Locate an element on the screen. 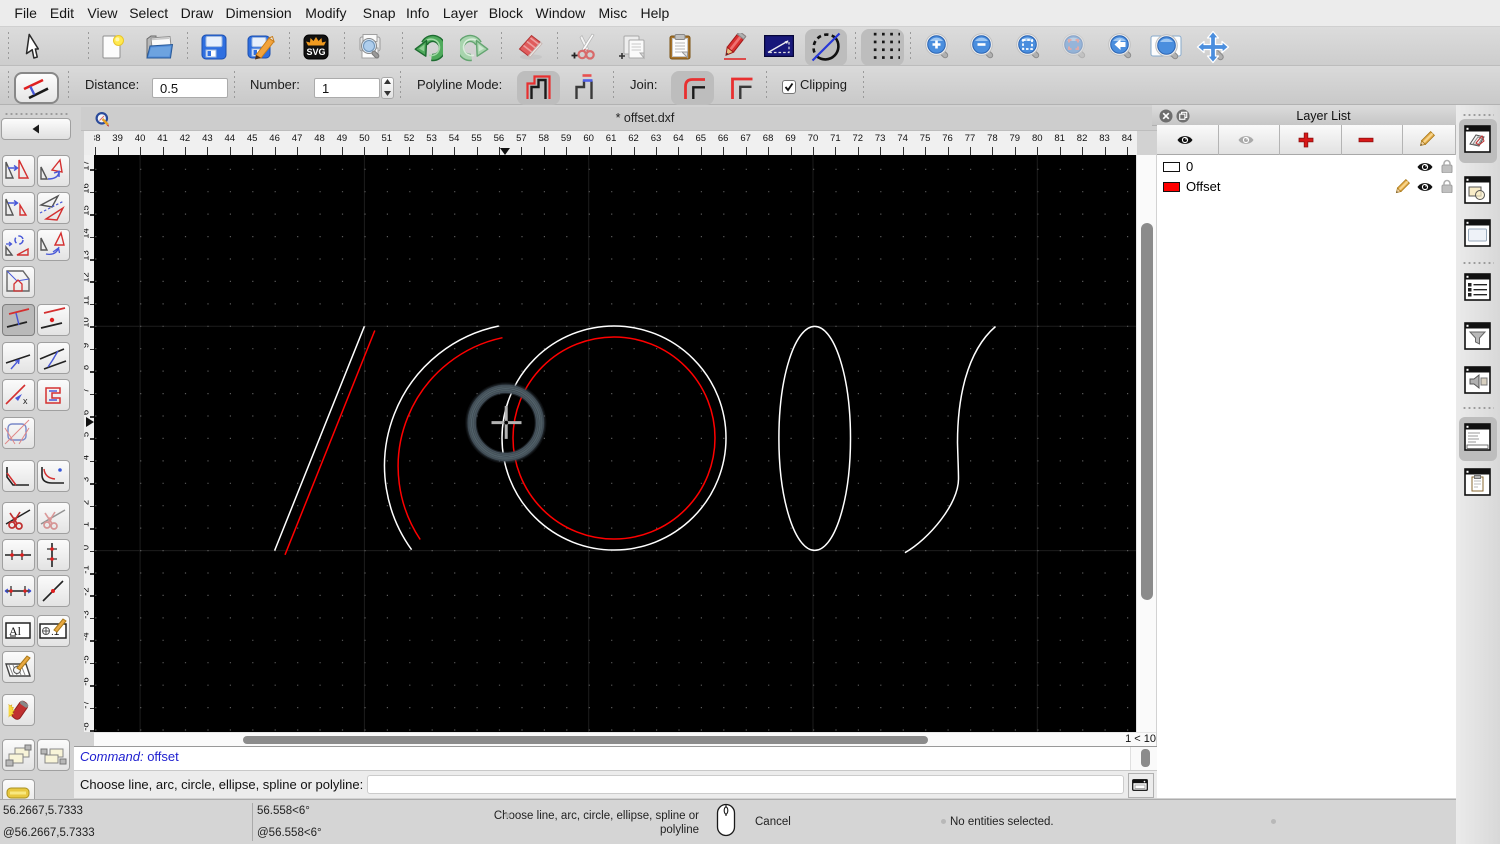 This screenshot has height=844, width=1500. svg-text: x is located at coordinates (25, 401).